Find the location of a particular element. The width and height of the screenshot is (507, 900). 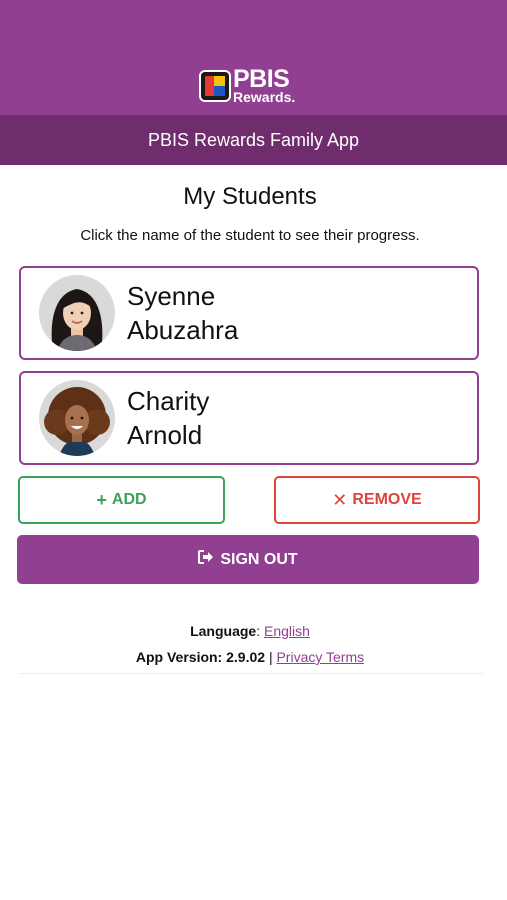

sign-out-icon is located at coordinates (206, 559).